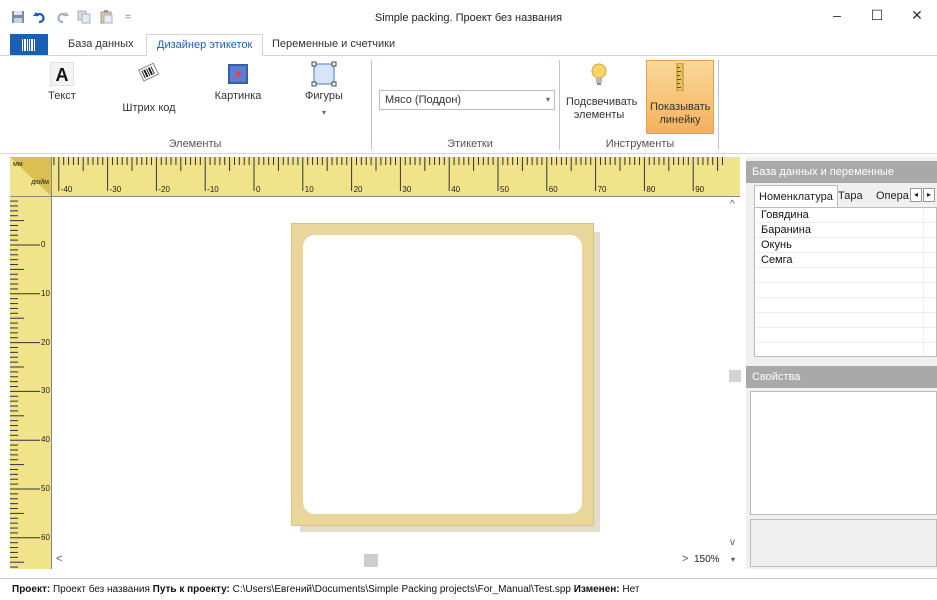 This screenshot has width=937, height=600. I want to click on picture-icon, so click(238, 74).